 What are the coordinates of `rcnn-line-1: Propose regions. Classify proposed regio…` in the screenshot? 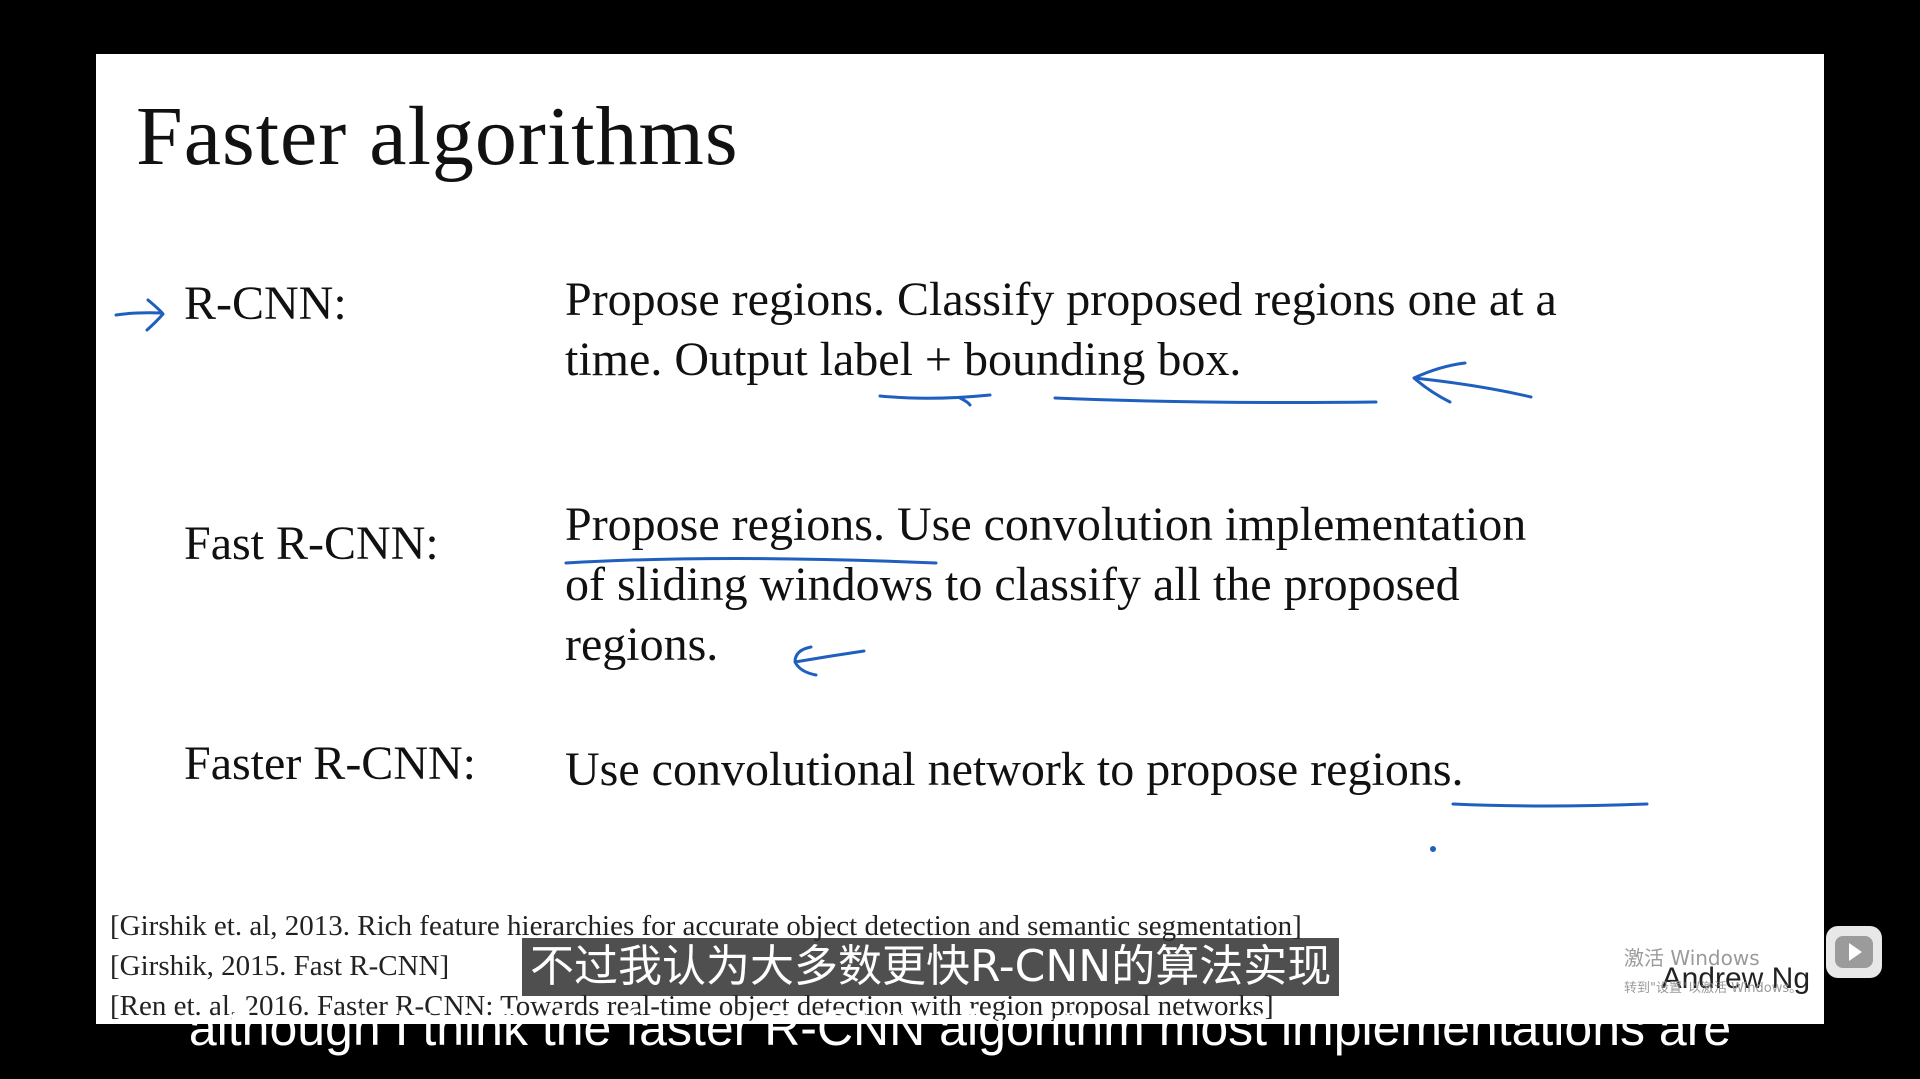 It's located at (1061, 299).